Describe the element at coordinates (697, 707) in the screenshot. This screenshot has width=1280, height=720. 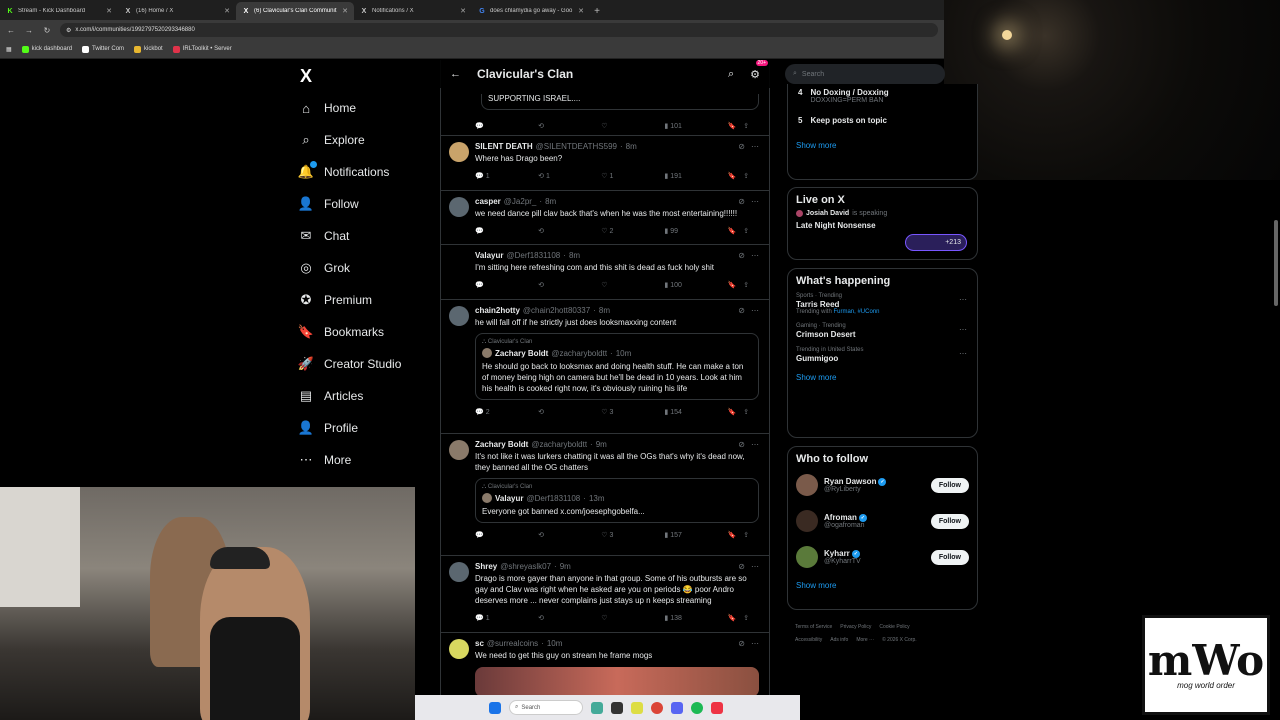
I see `spotify-icon` at that location.